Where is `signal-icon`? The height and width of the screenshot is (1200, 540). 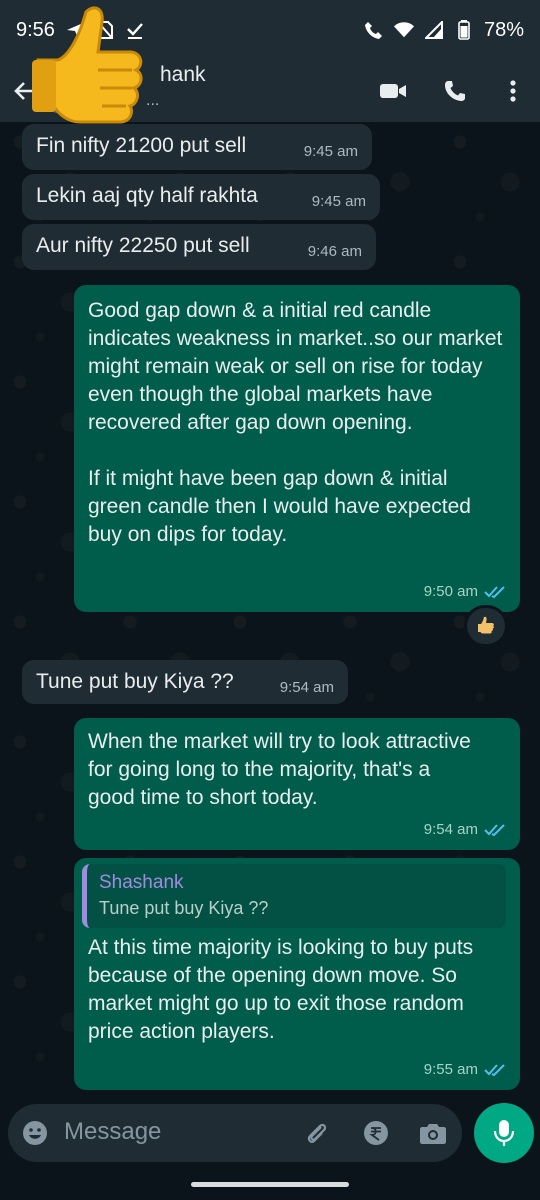 signal-icon is located at coordinates (434, 30).